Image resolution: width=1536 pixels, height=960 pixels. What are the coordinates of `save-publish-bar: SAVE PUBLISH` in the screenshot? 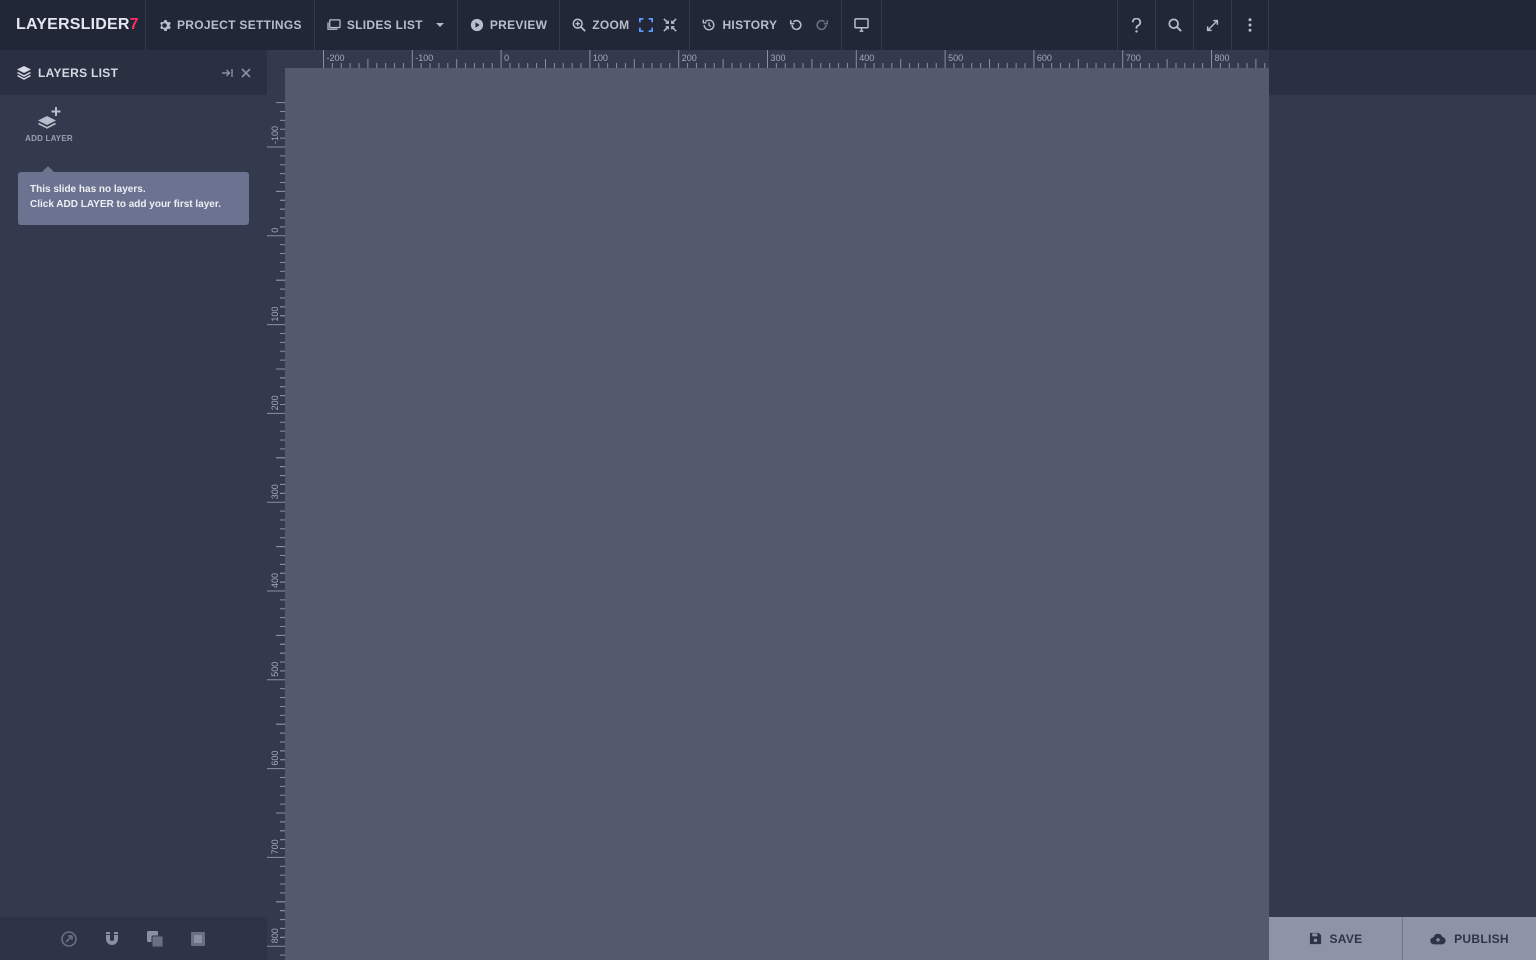 It's located at (1402, 938).